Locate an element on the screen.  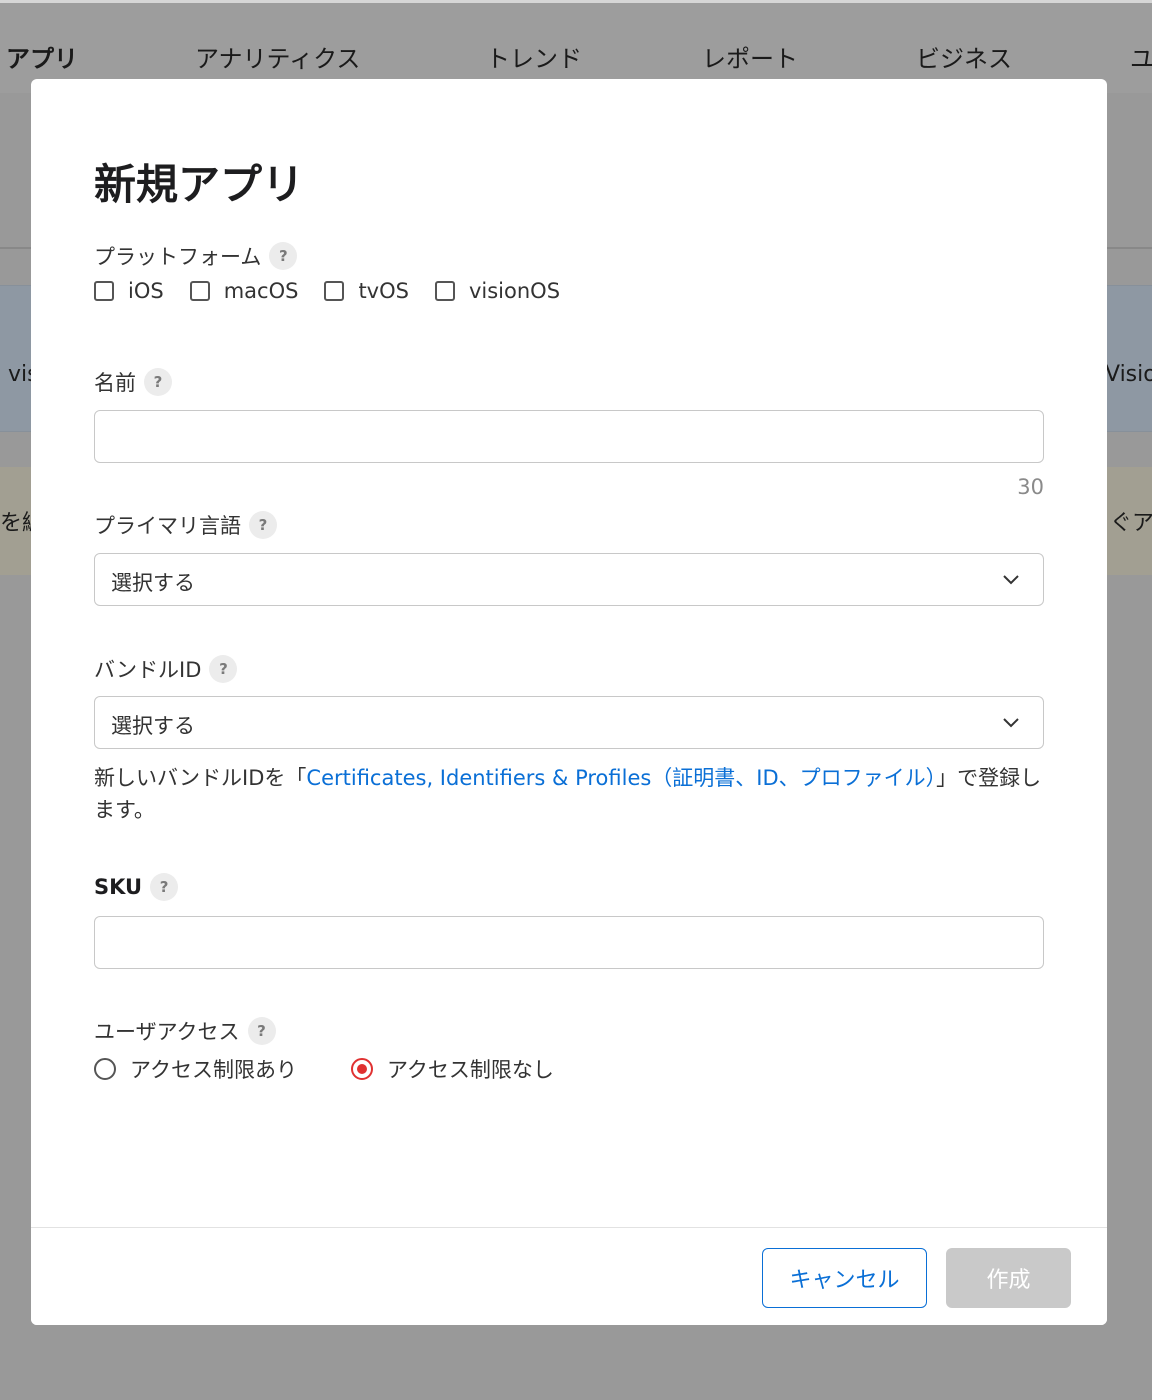
background-fragment: ぐア is located at coordinates (1131, 523).